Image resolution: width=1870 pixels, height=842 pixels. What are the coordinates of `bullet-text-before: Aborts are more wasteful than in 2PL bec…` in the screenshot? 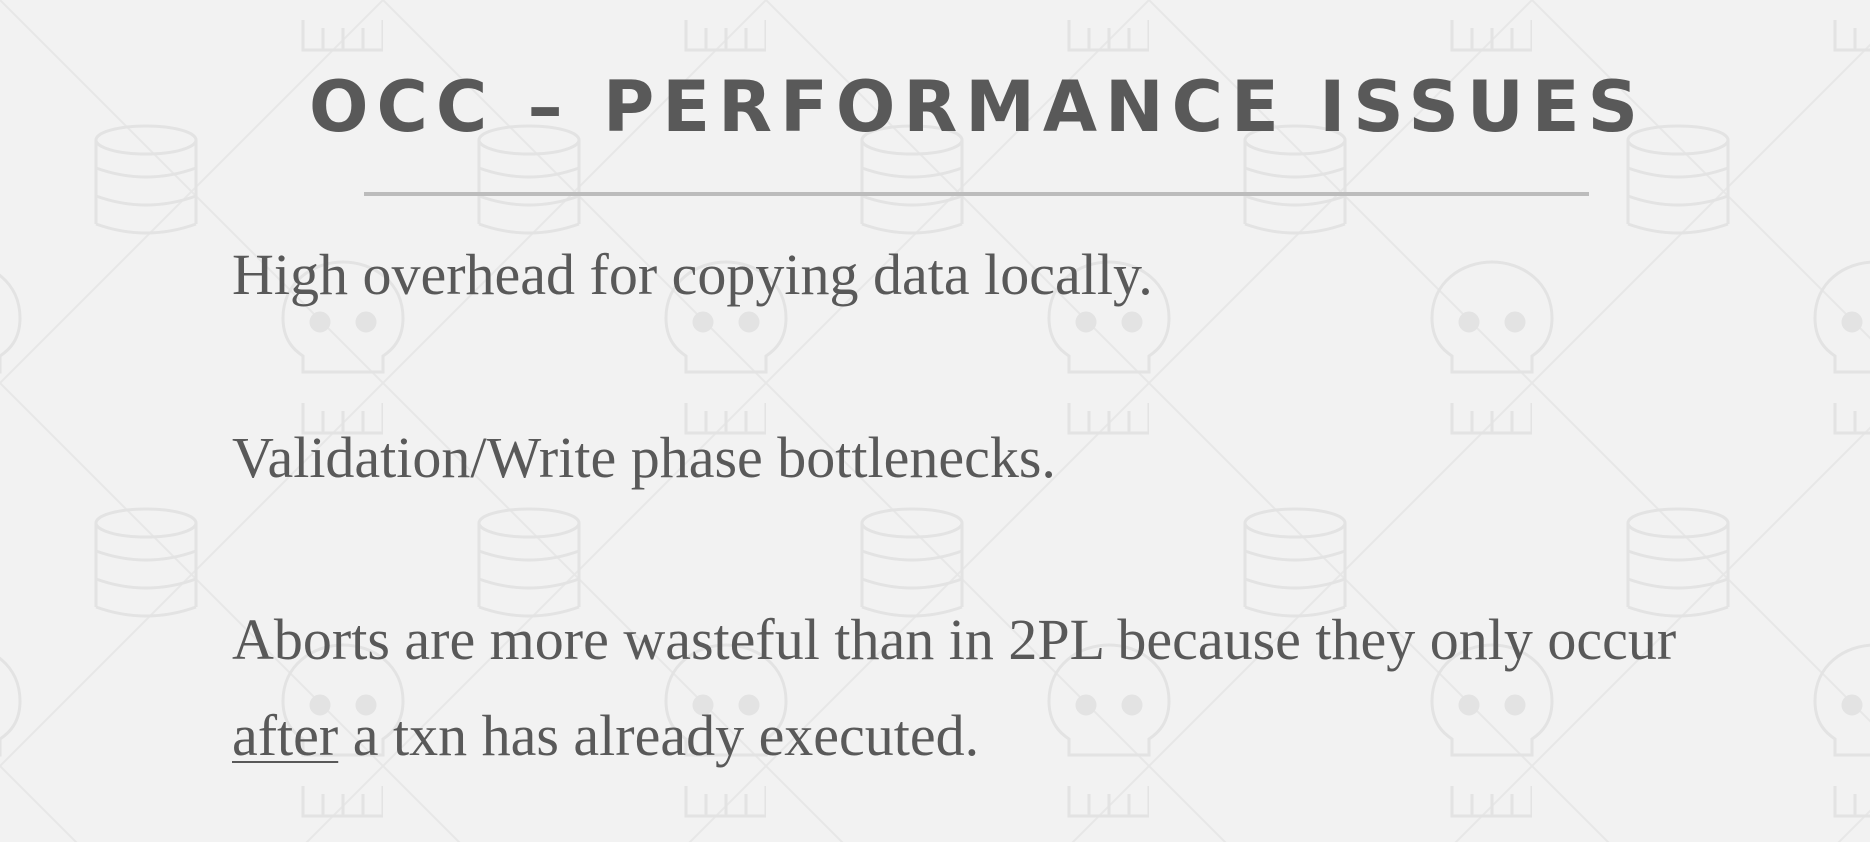 It's located at (954, 639).